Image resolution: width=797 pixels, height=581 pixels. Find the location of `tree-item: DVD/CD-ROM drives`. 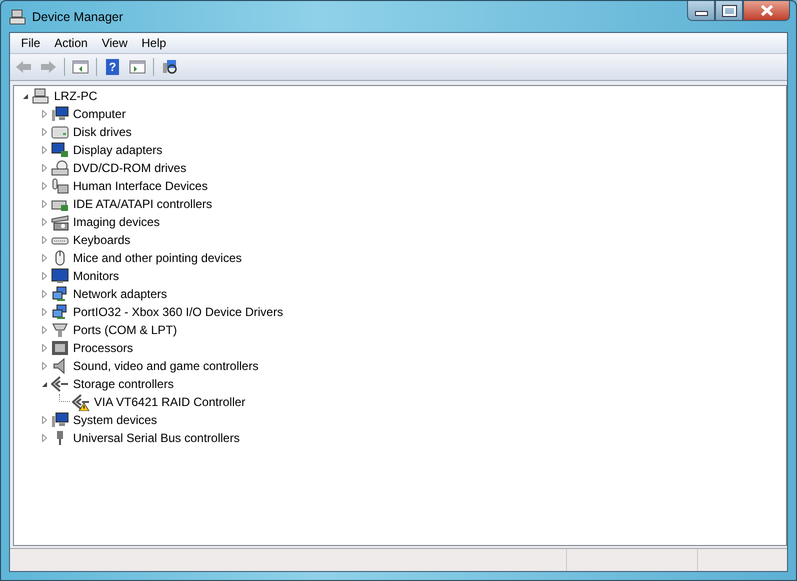

tree-item: DVD/CD-ROM drives is located at coordinates (130, 168).